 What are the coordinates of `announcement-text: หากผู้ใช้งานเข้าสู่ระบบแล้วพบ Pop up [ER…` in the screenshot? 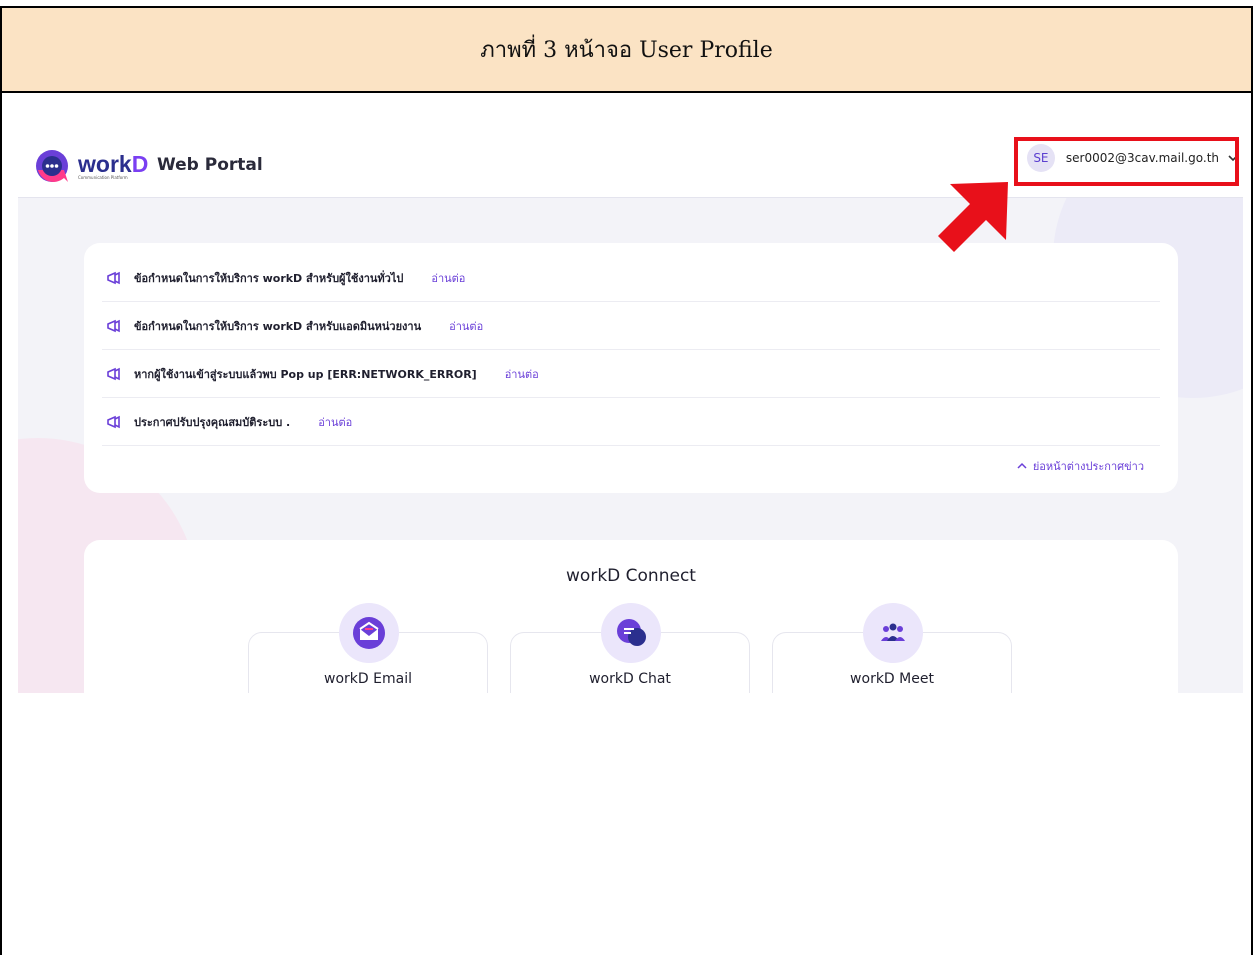 It's located at (305, 374).